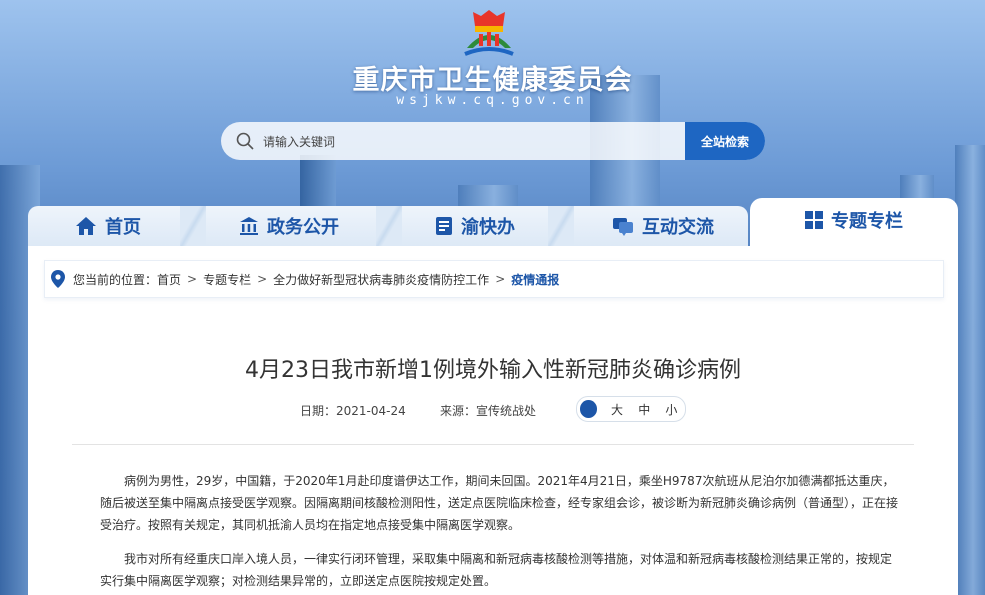 The width and height of the screenshot is (985, 595). What do you see at coordinates (678, 227) in the screenshot?
I see `nav-item-label: 互动交流` at bounding box center [678, 227].